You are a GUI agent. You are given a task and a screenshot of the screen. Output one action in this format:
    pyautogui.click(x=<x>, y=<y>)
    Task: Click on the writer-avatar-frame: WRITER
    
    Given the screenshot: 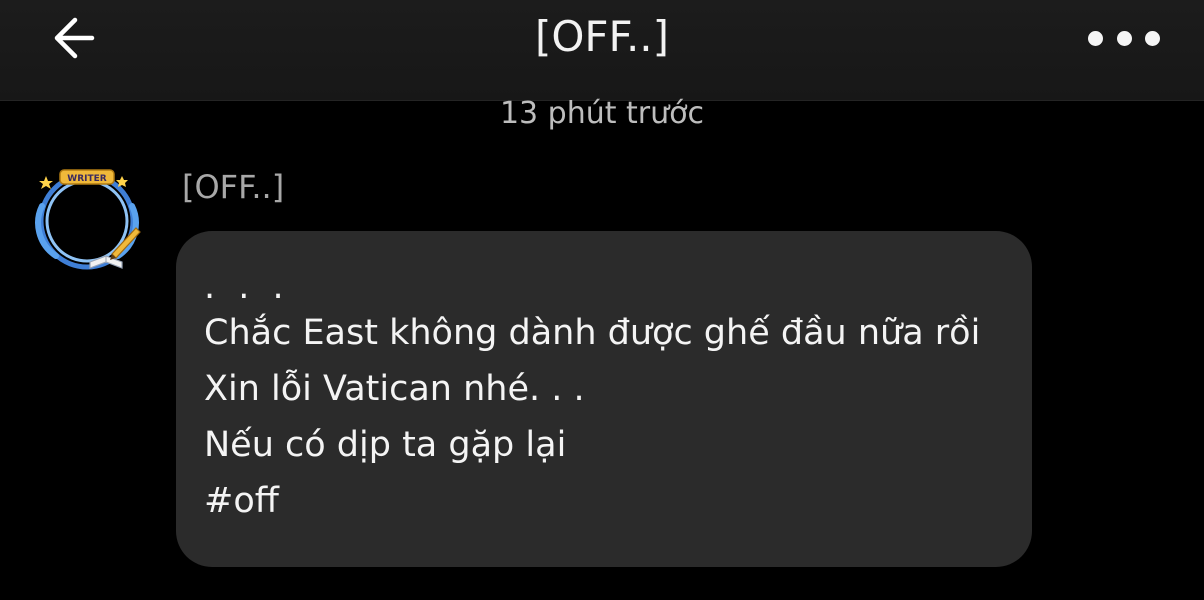 What is the action you would take?
    pyautogui.click(x=88, y=219)
    